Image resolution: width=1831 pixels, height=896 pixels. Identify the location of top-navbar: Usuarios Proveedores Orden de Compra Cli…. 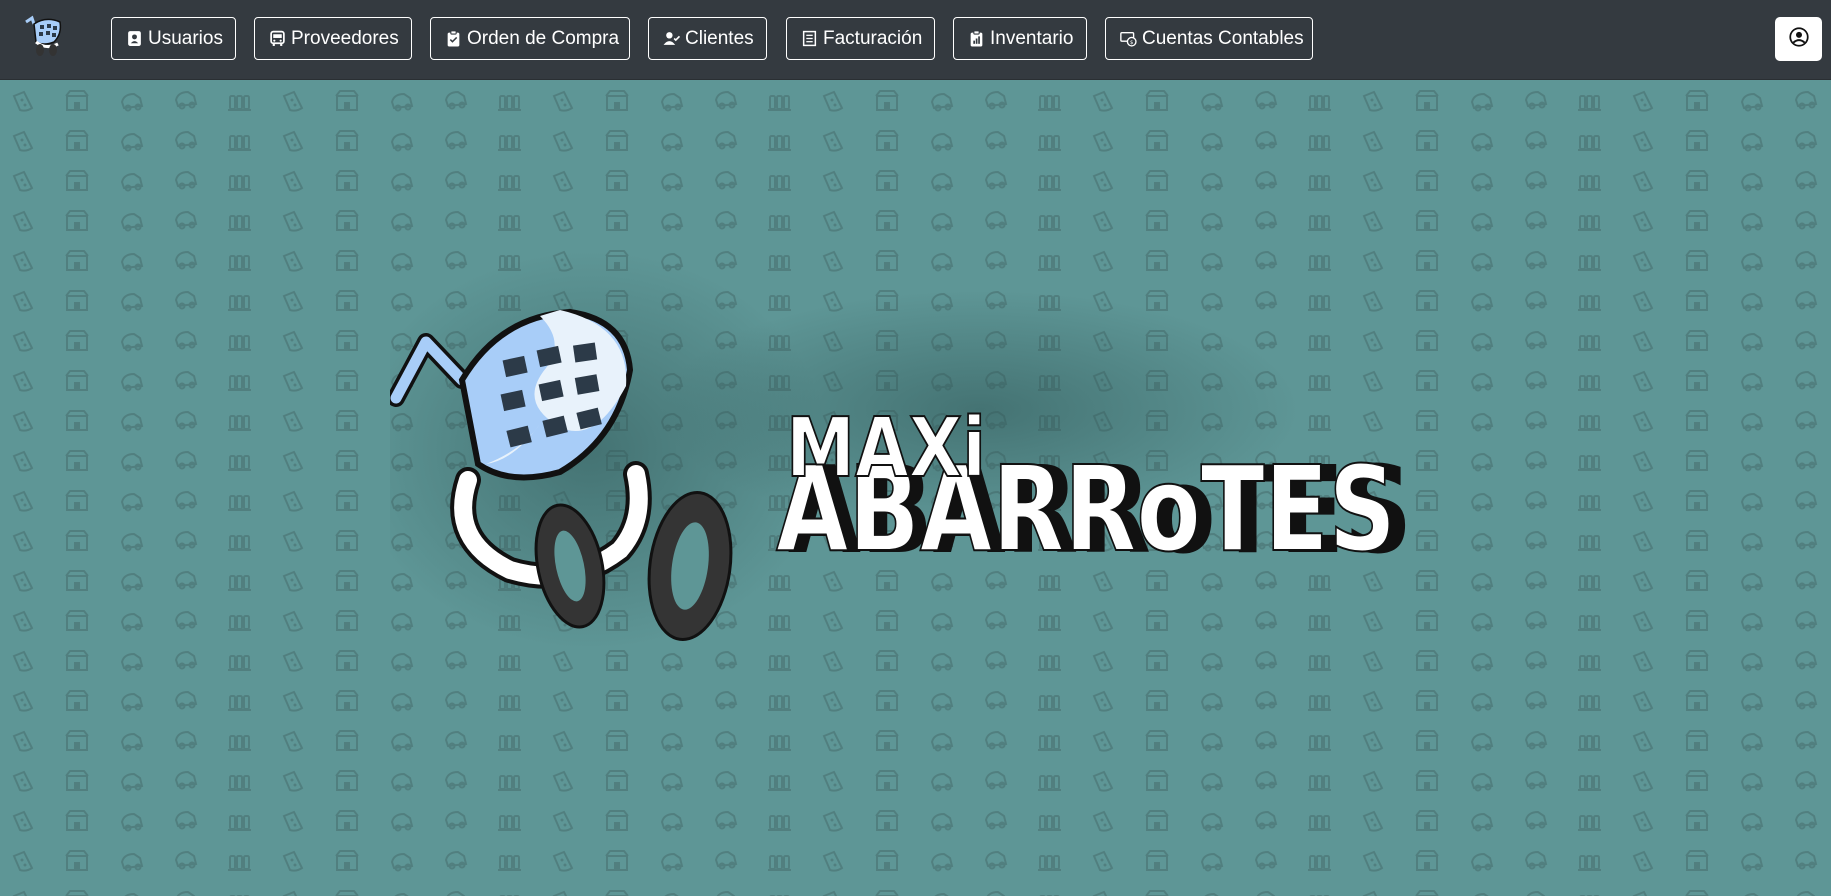
(915, 40).